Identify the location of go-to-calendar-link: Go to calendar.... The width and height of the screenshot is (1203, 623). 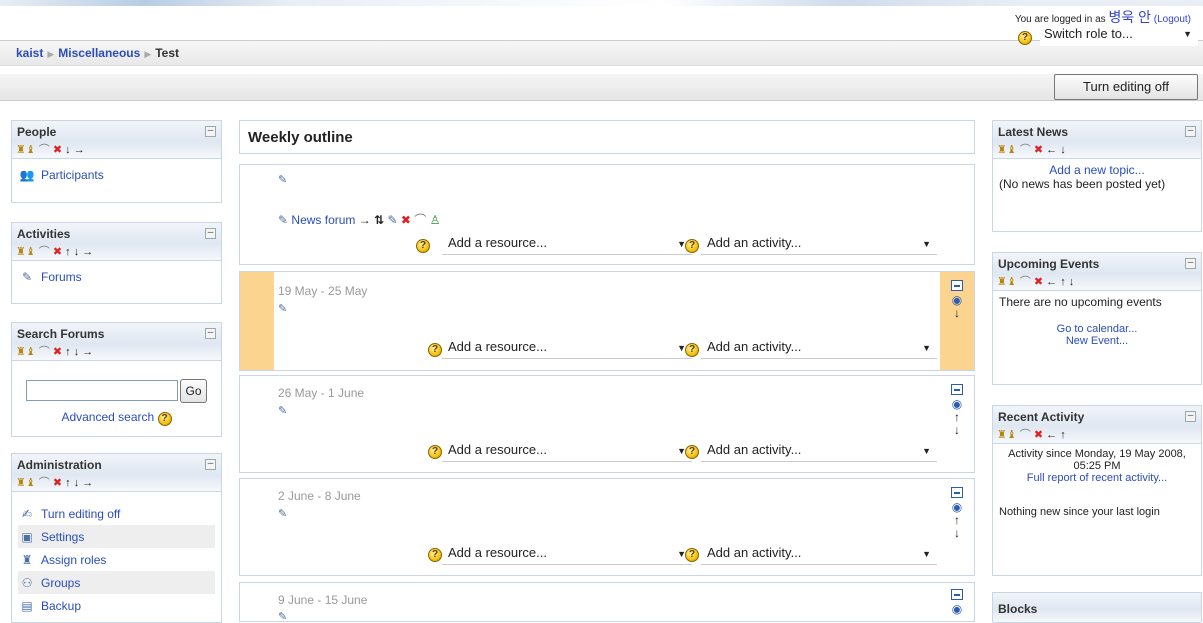
(1097, 329).